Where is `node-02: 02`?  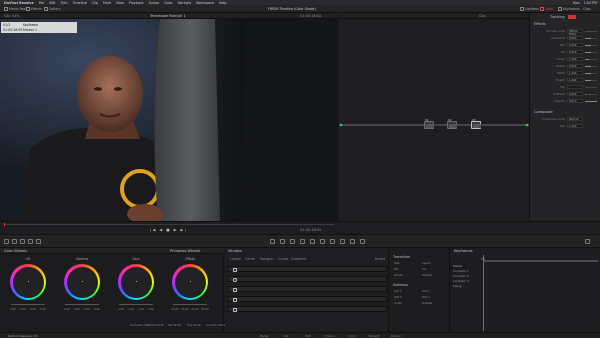
node-02: 02 is located at coordinates (452, 123).